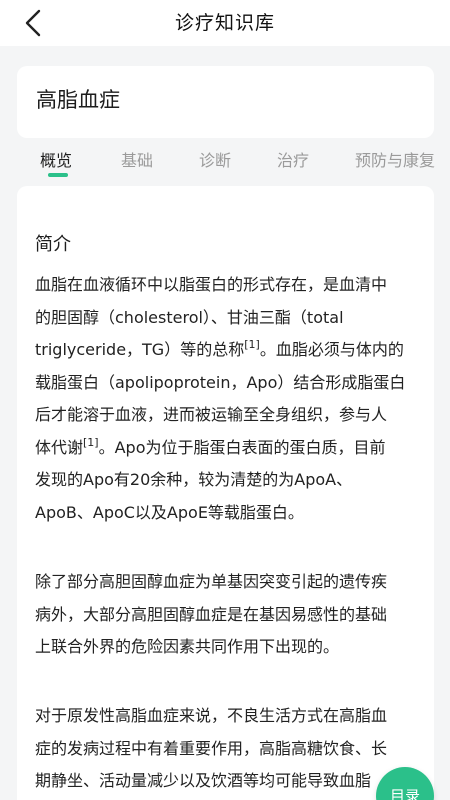 This screenshot has width=450, height=800. Describe the element at coordinates (203, 780) in the screenshot. I see `text-line: 期静坐、活动量减少以及饮酒等均可能导致血脂` at that location.